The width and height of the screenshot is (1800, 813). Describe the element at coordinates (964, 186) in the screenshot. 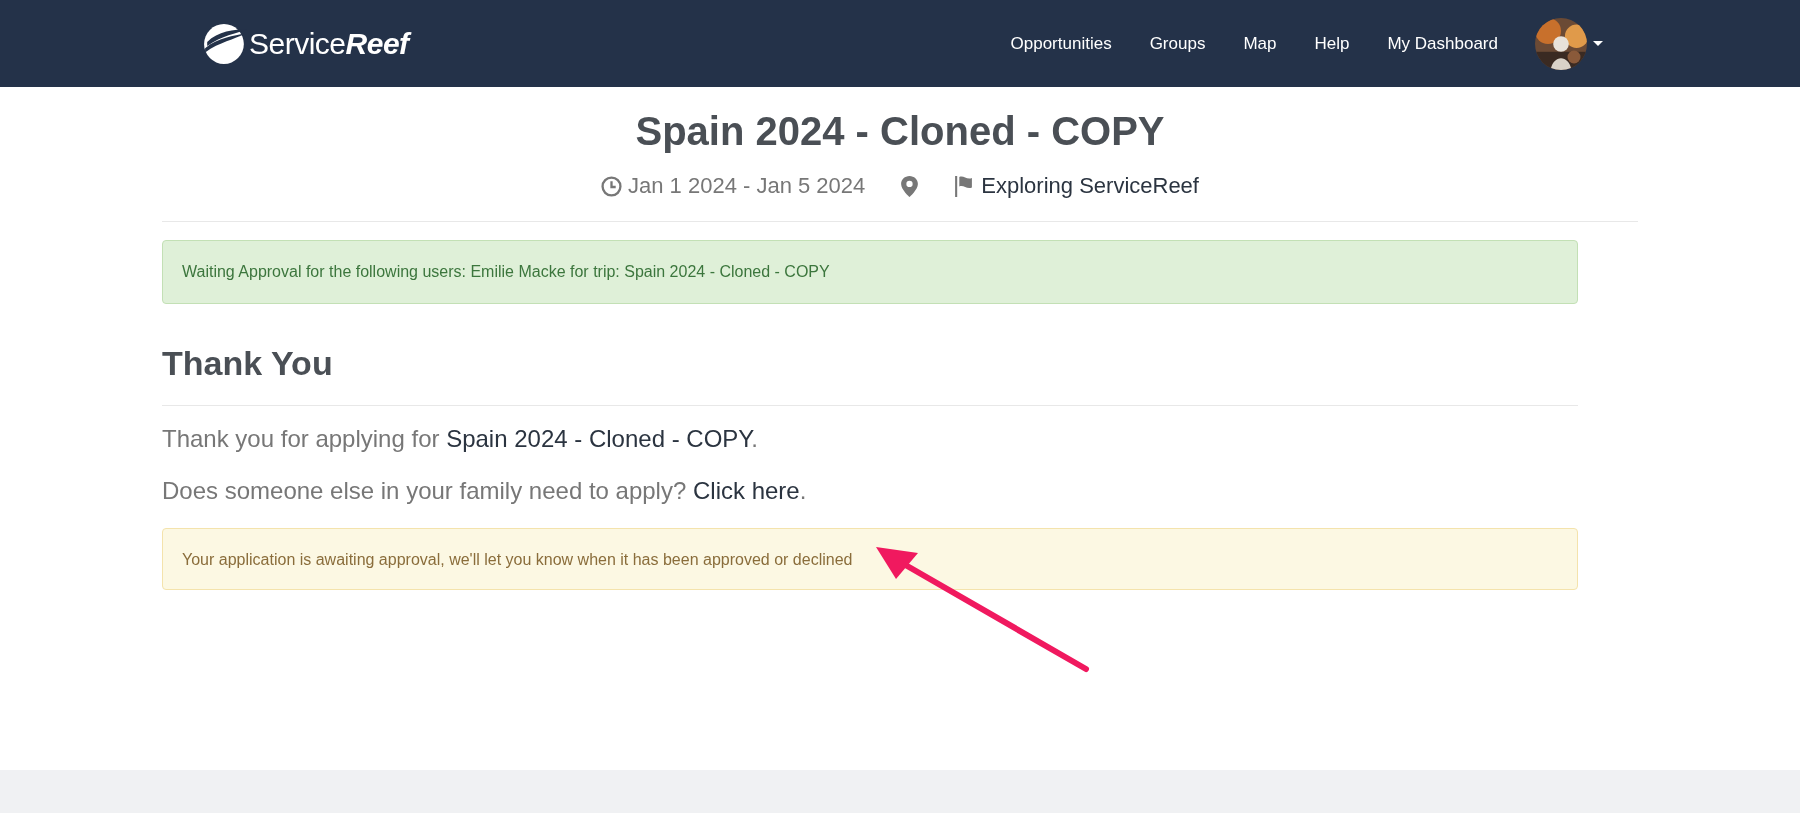

I see `flag-icon` at that location.